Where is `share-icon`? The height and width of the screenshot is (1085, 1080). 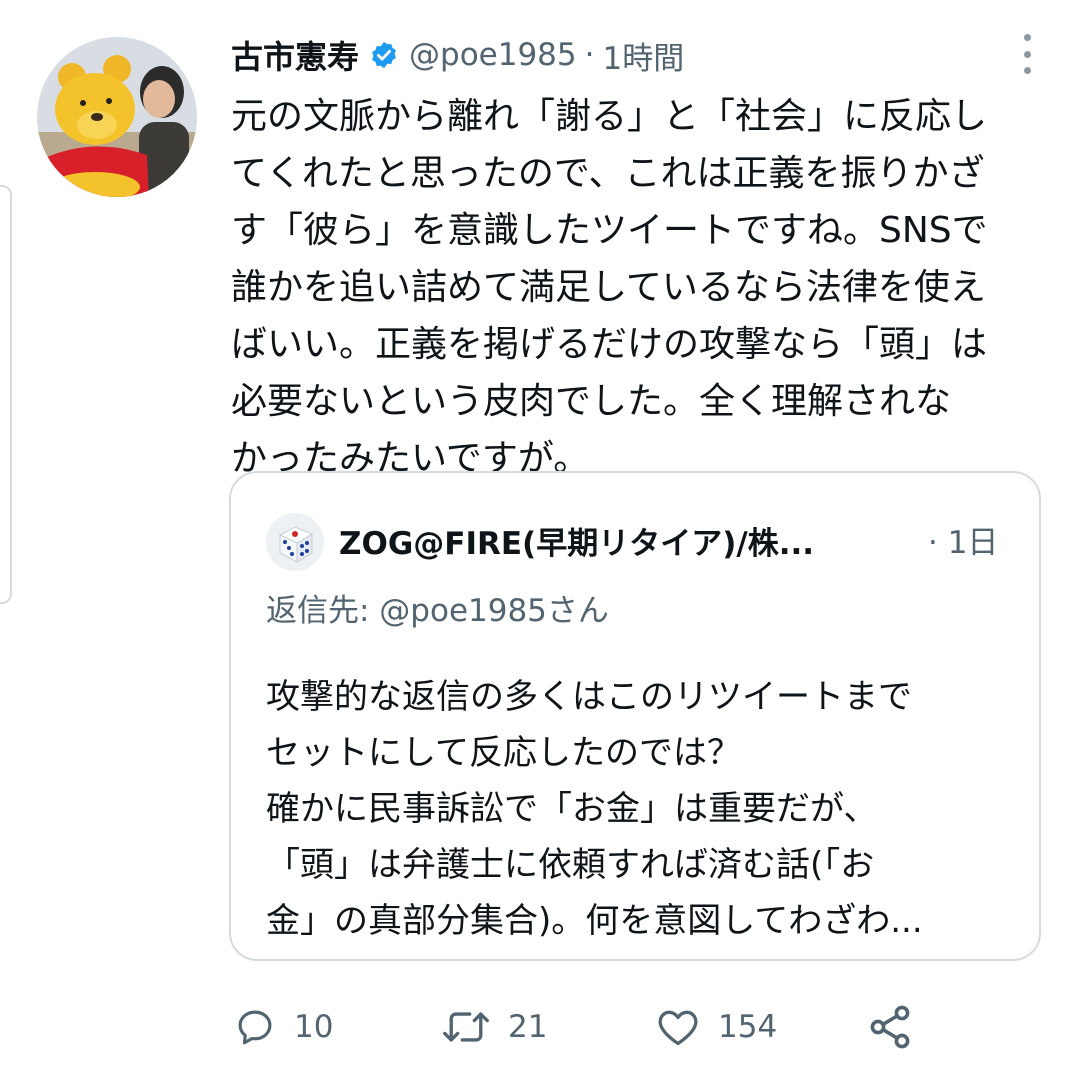
share-icon is located at coordinates (890, 1027).